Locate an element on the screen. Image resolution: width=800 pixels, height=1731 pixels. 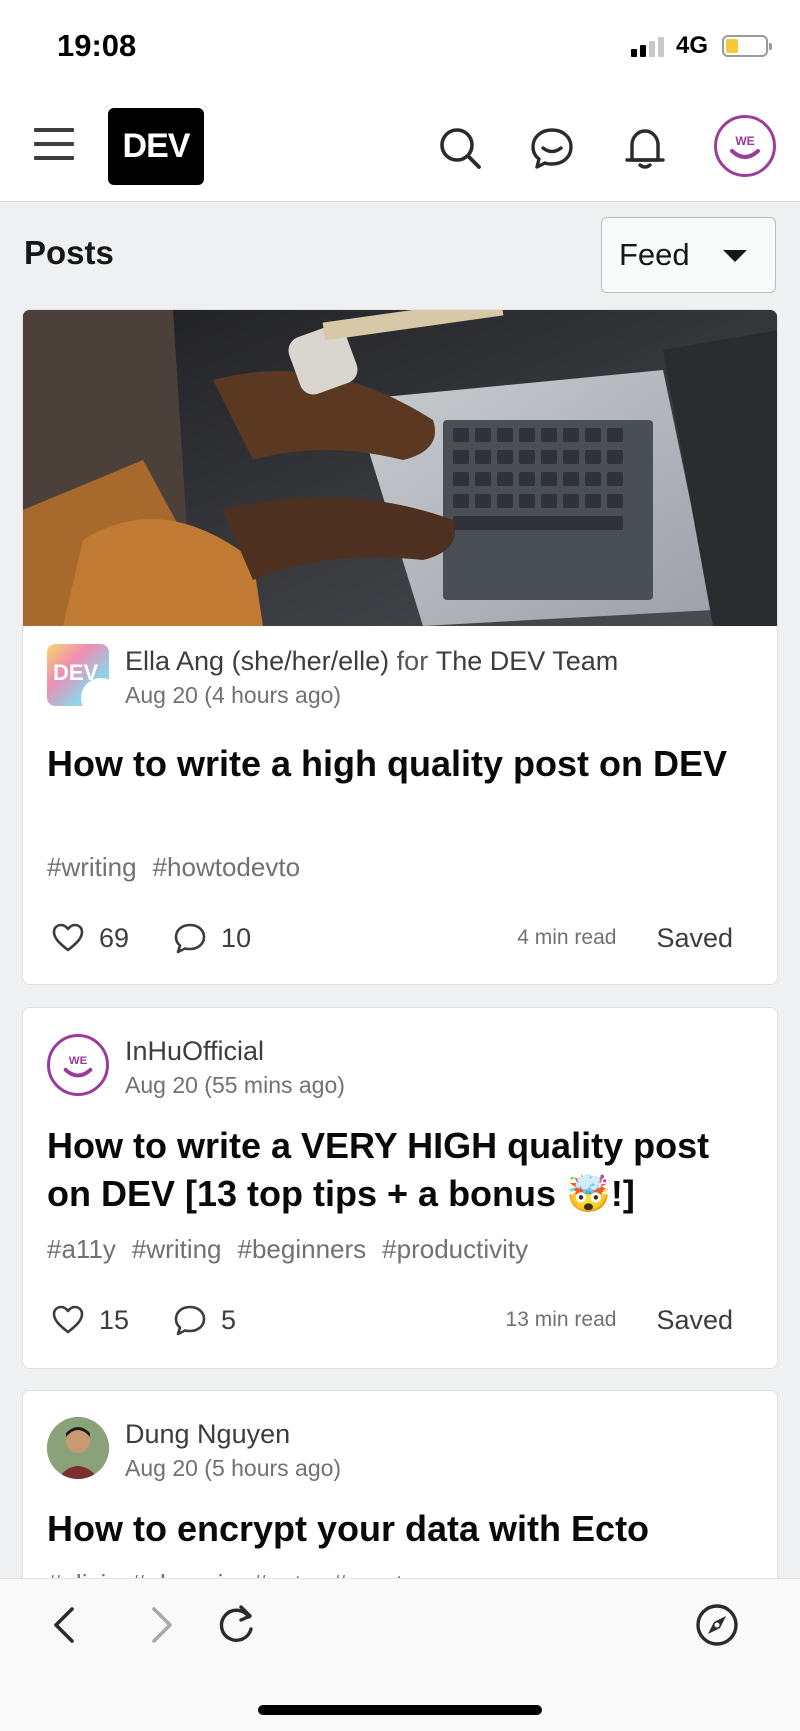
user-avatar: WE is located at coordinates (745, 146).